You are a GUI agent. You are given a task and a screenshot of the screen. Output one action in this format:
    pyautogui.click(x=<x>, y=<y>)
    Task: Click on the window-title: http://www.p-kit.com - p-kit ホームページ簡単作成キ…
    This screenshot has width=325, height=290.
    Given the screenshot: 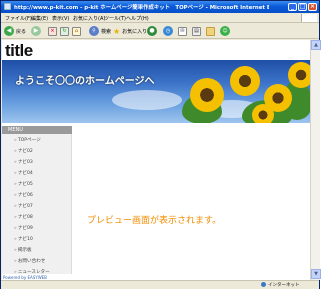 What is the action you would take?
    pyautogui.click(x=141, y=8)
    